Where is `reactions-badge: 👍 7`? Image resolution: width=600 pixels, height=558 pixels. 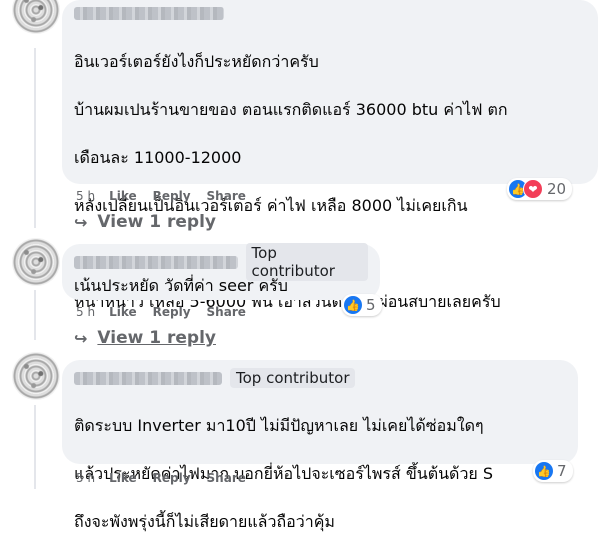
reactions-badge: 👍 7 is located at coordinates (553, 471).